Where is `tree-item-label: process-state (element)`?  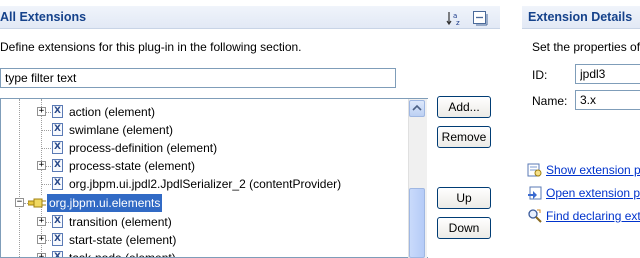
tree-item-label: process-state (element) is located at coordinates (132, 166).